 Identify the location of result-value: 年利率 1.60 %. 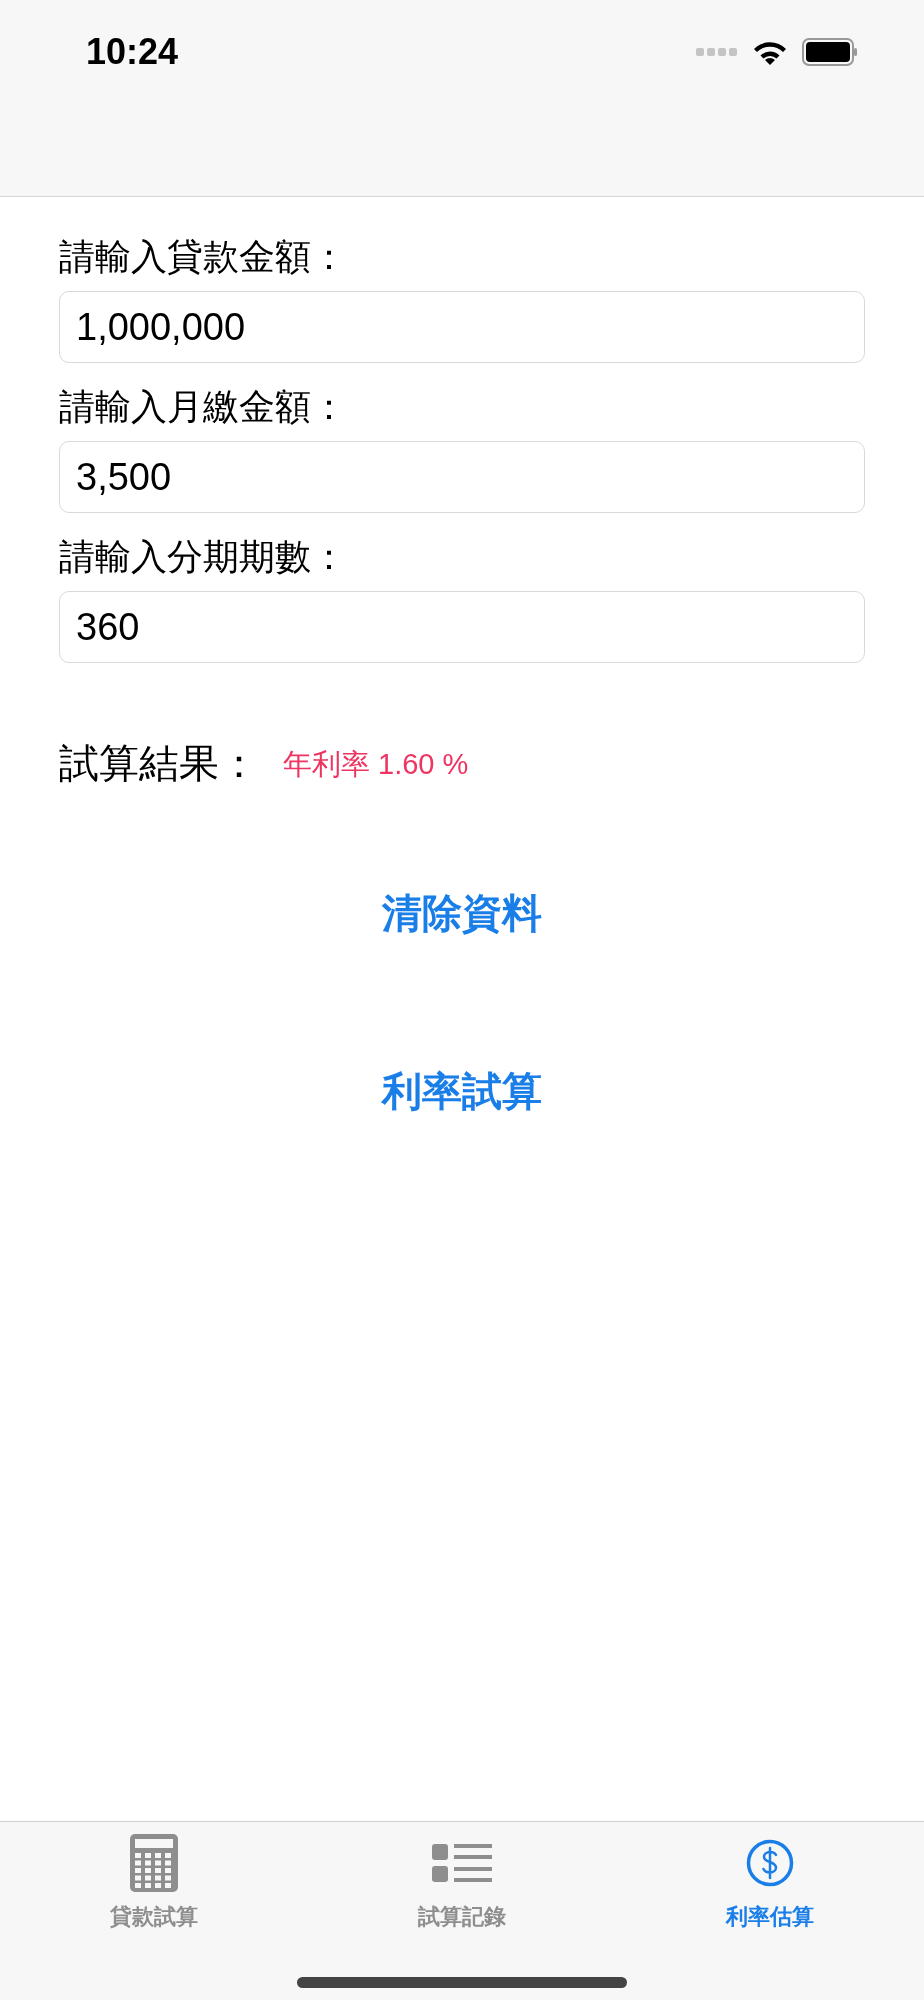
(376, 765).